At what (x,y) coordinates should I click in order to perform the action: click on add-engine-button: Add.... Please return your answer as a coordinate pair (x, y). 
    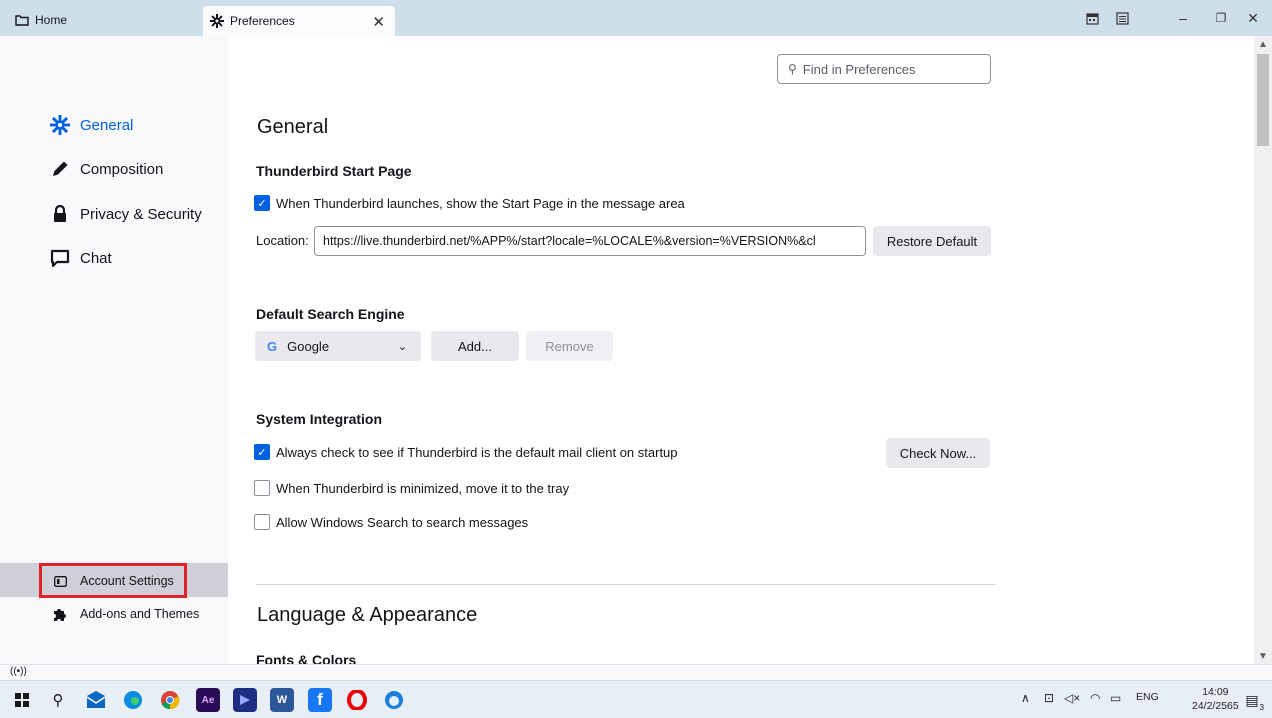
    Looking at the image, I should click on (475, 346).